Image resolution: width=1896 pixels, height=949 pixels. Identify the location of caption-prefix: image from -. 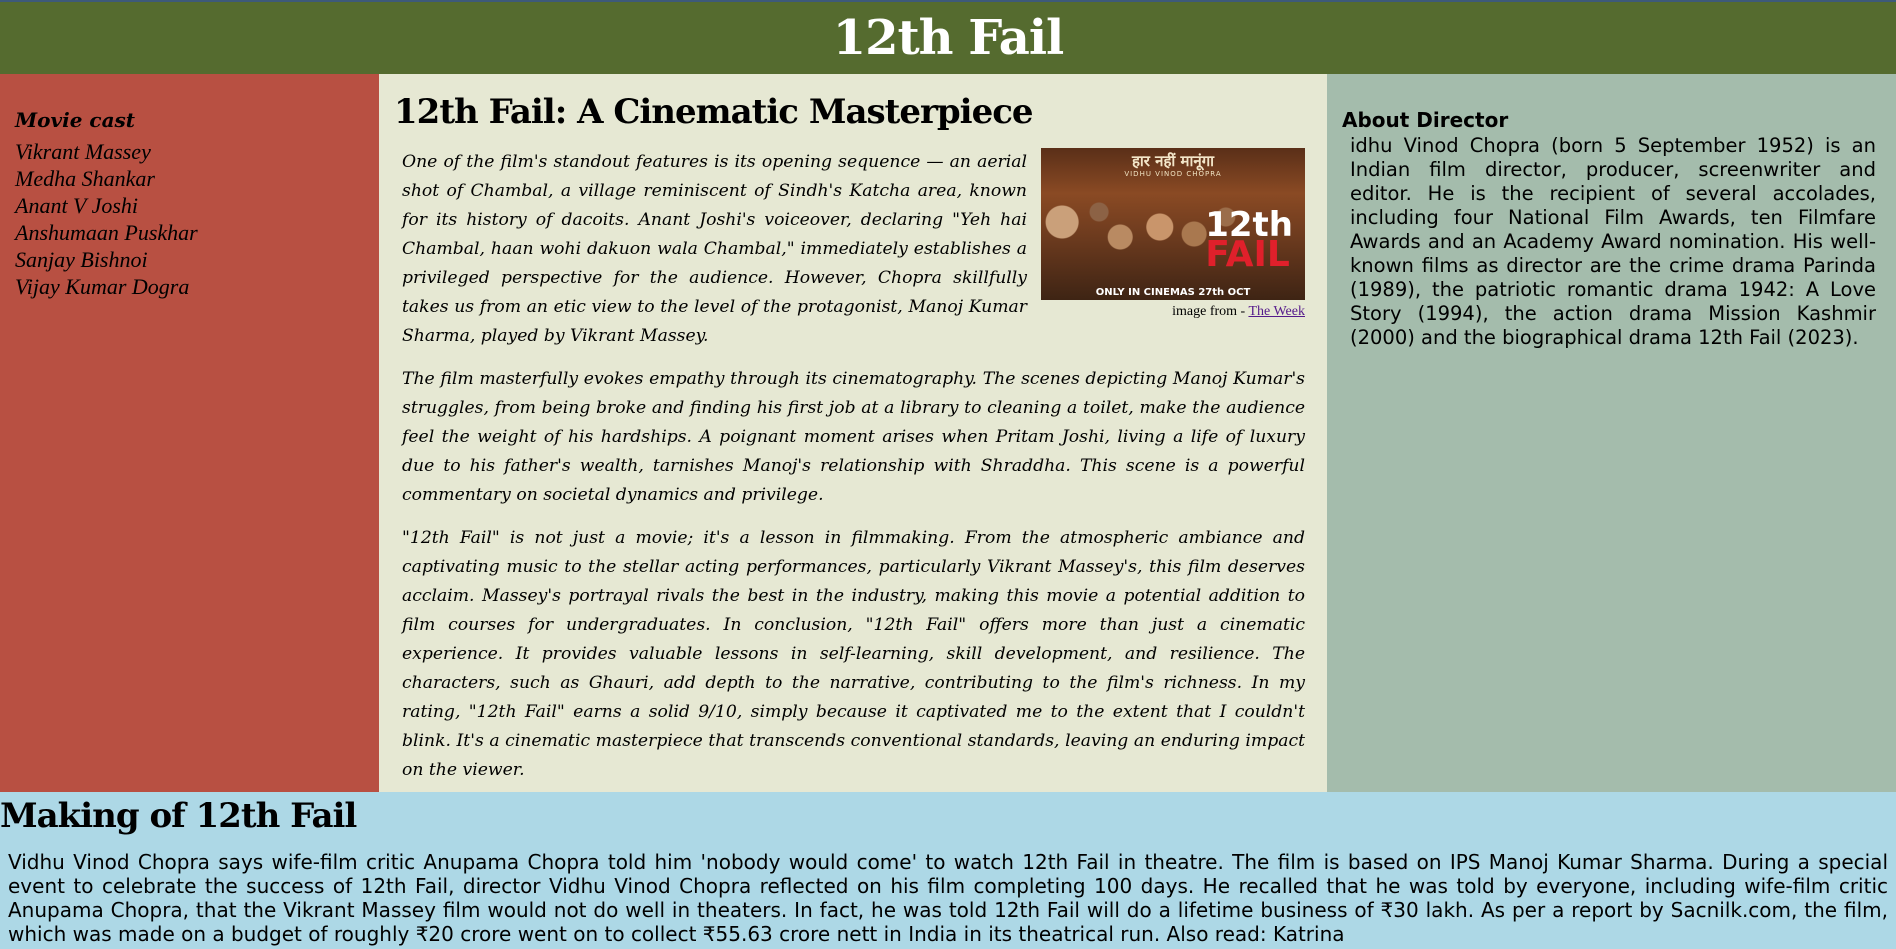
(1210, 311).